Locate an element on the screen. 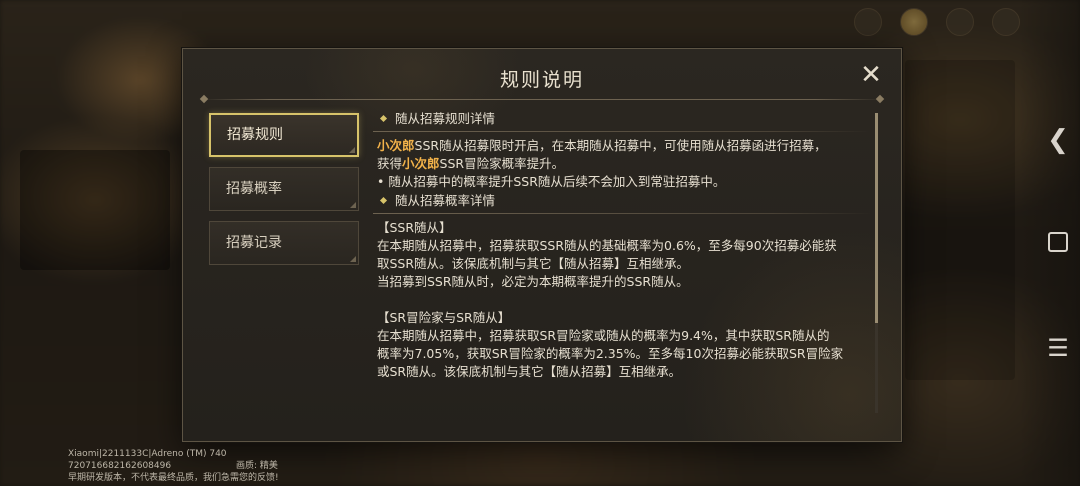  device-model: Xiaomi|2211133C|Adreno (TM) 740 is located at coordinates (147, 454).